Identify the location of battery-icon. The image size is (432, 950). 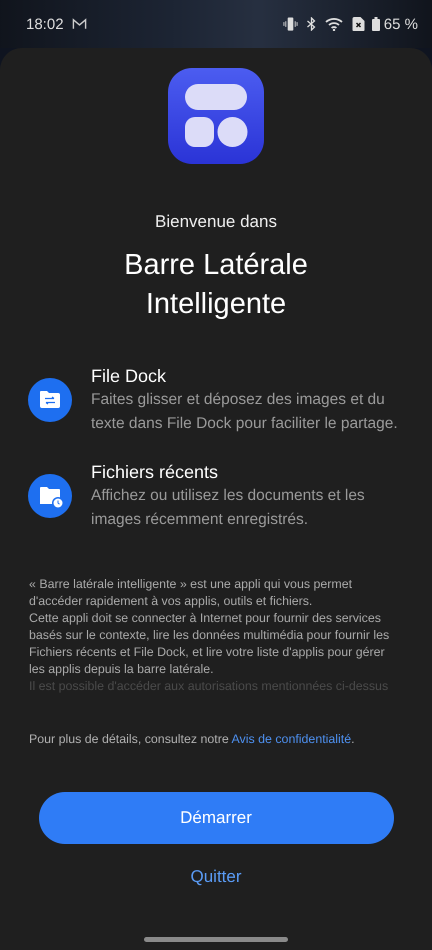
(376, 24).